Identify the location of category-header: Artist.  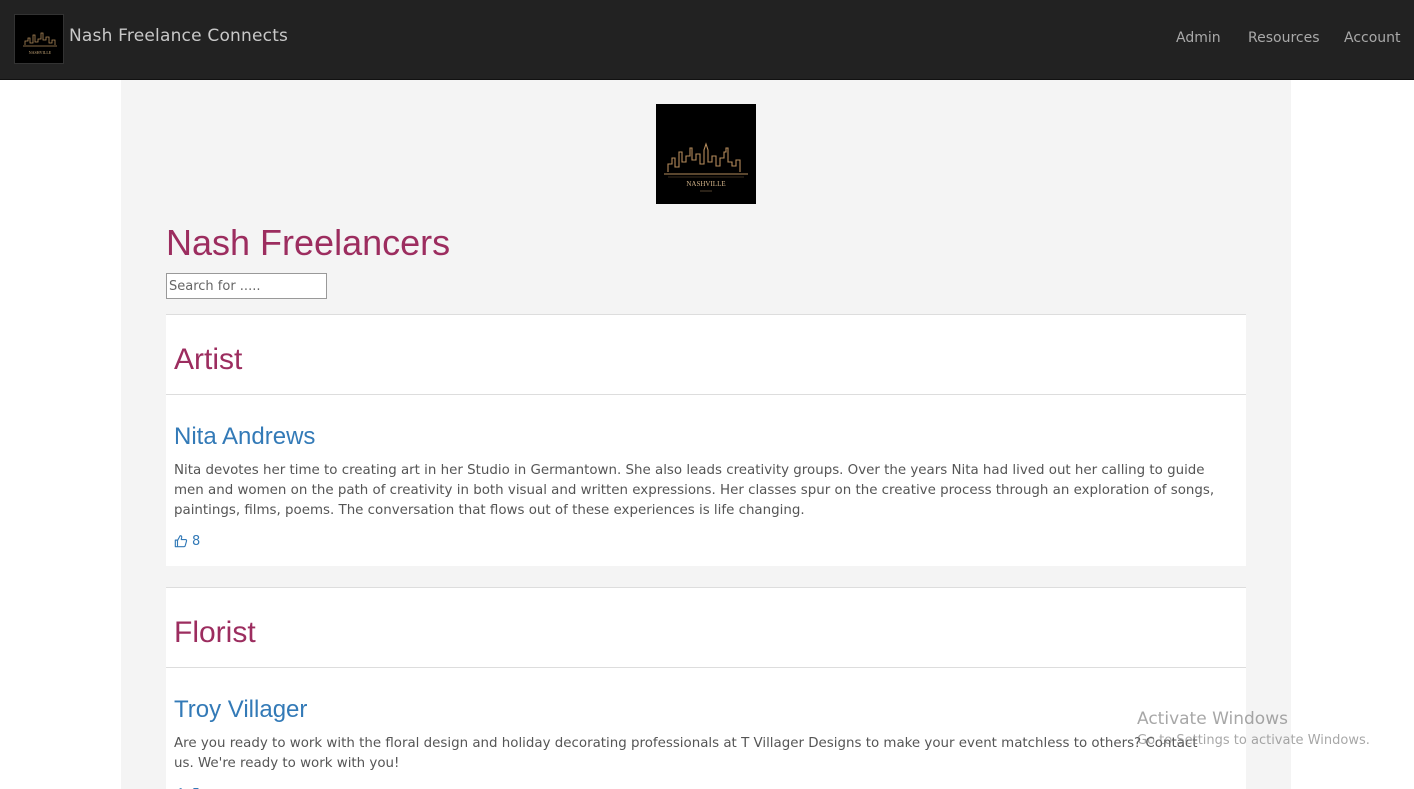
(706, 355).